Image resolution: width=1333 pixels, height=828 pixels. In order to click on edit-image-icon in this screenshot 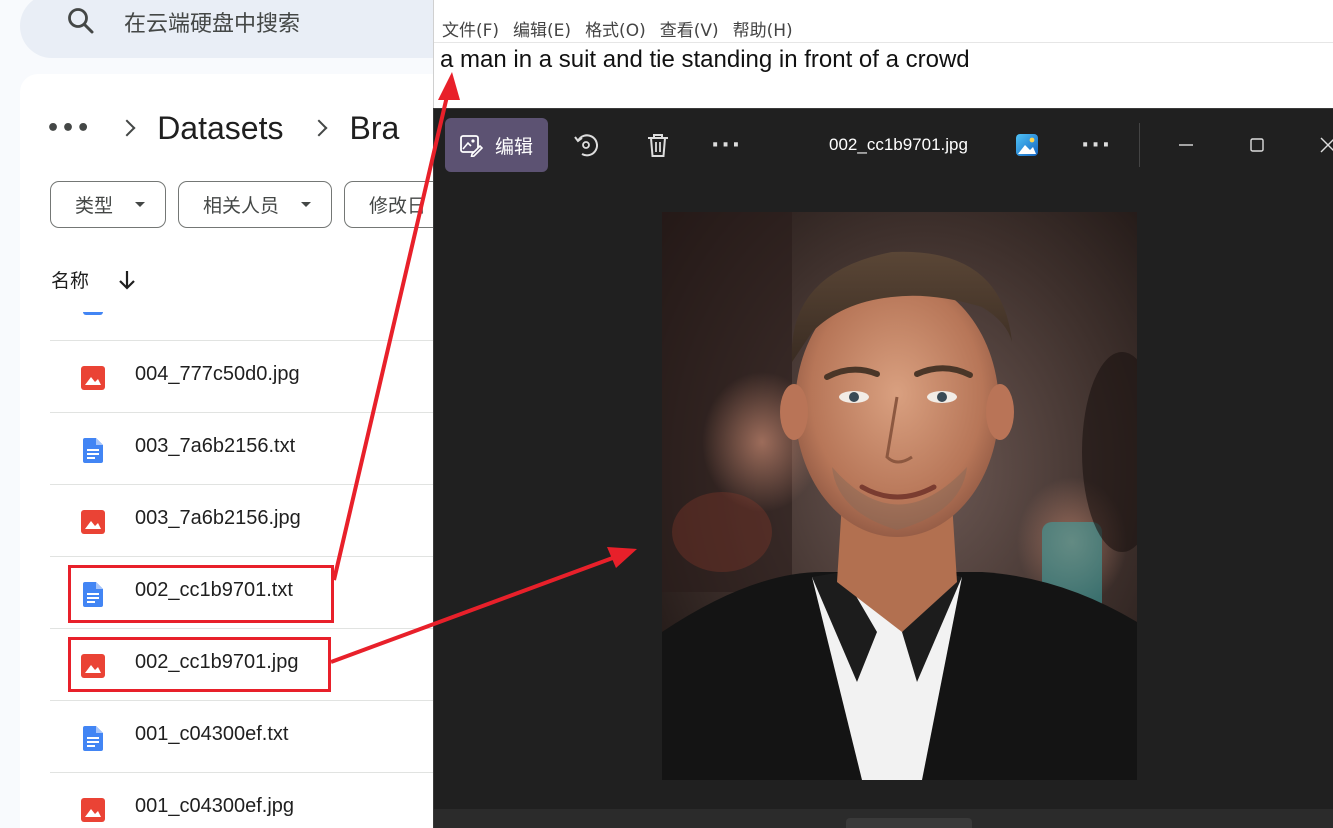, I will do `click(471, 146)`.